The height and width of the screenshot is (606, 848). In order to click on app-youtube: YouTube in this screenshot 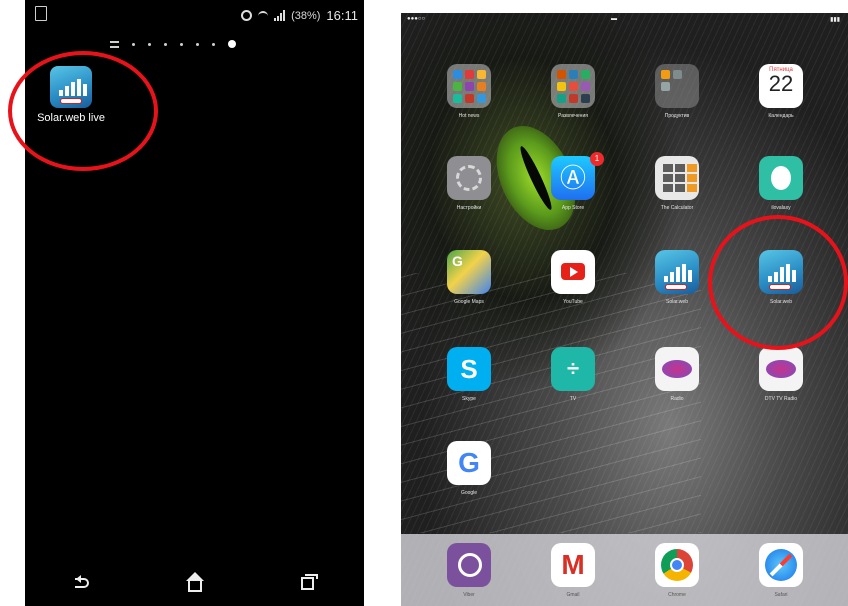, I will do `click(573, 277)`.